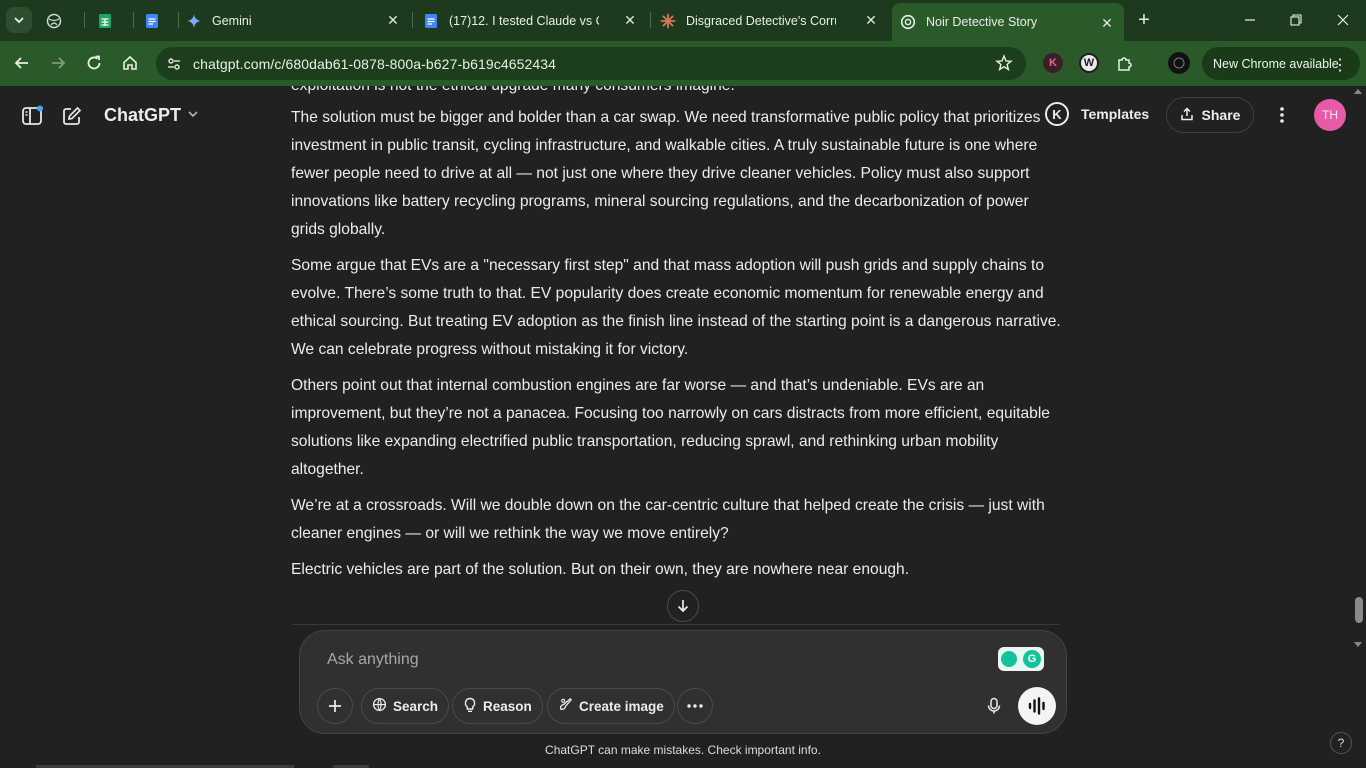 This screenshot has width=1366, height=768. I want to click on tab-noir-detective-story: Noir Detective Story ✕, so click(1008, 22).